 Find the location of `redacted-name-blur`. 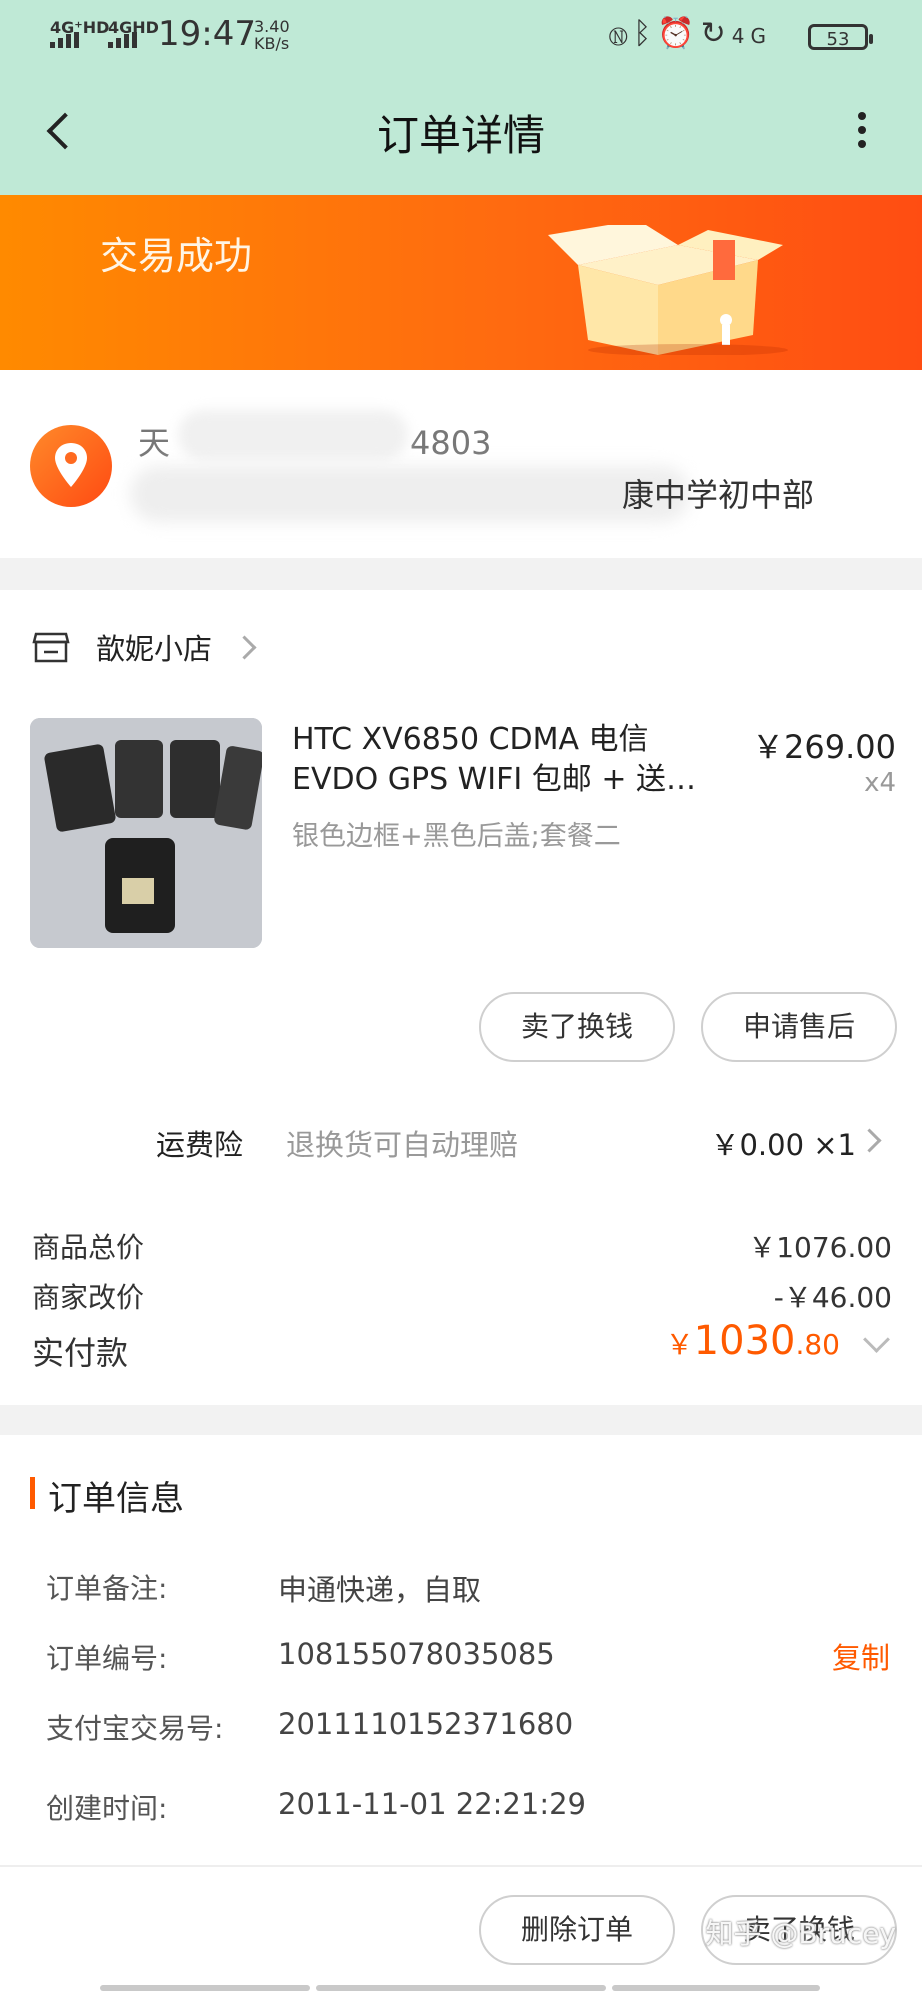

redacted-name-blur is located at coordinates (293, 435).